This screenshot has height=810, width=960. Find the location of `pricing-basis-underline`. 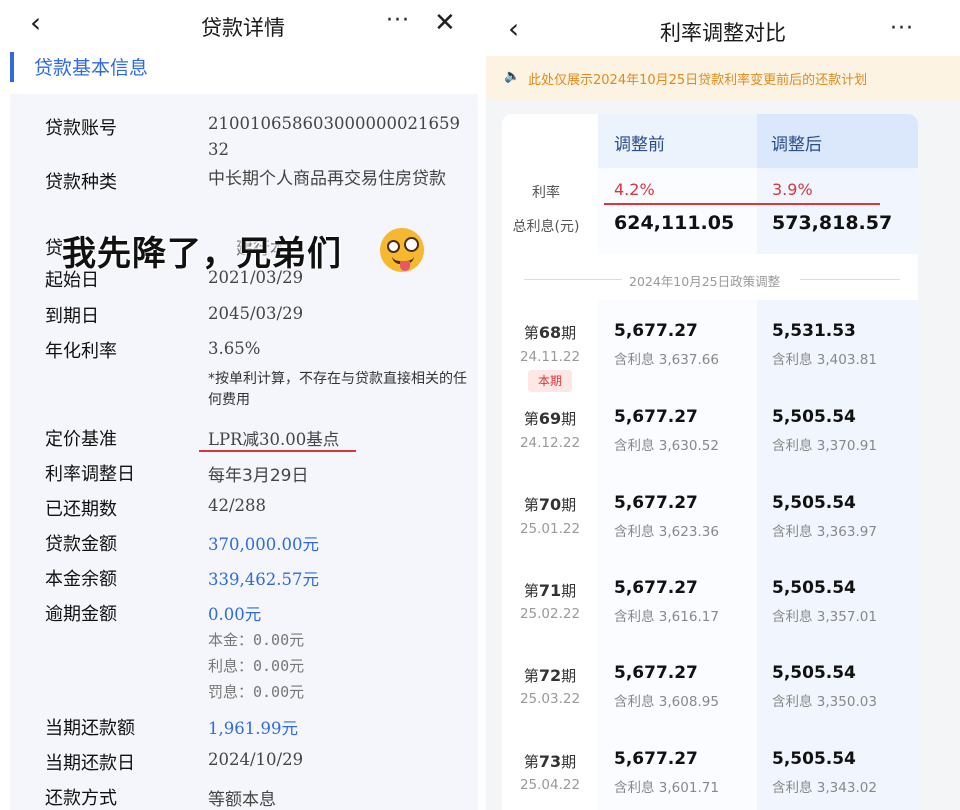

pricing-basis-underline is located at coordinates (277, 451).